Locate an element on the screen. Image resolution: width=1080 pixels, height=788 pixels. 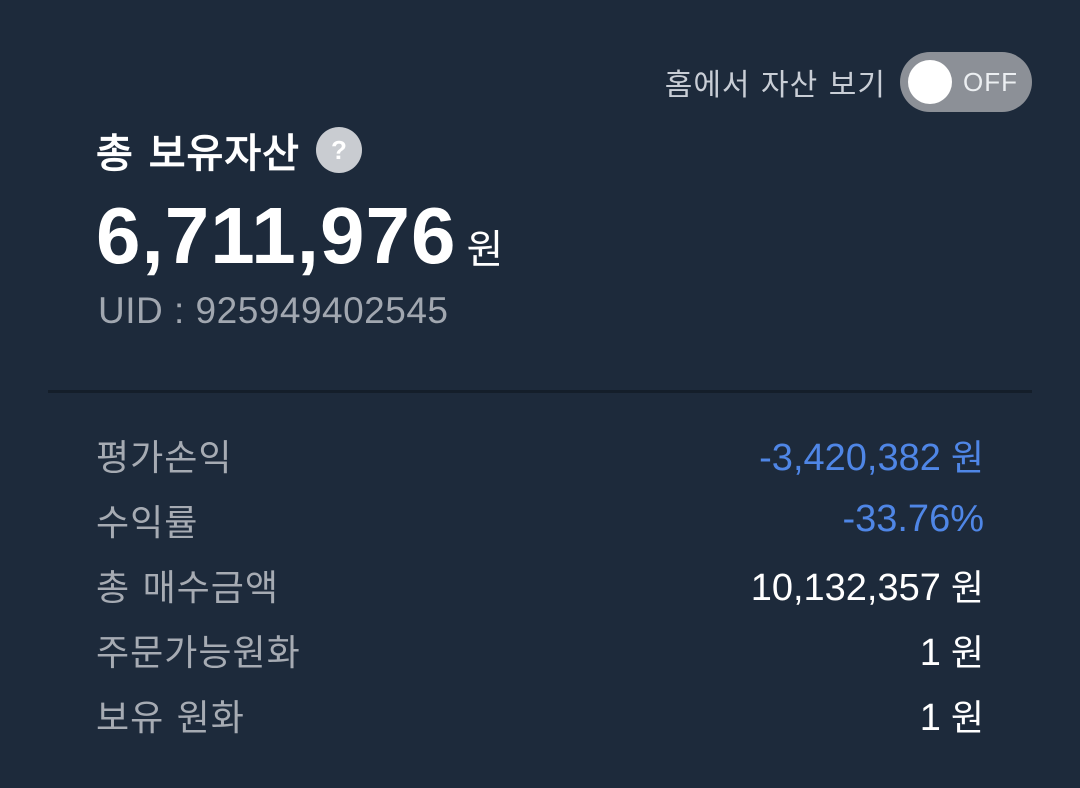
total-assets-amount: 6,711,976 is located at coordinates (276, 235).